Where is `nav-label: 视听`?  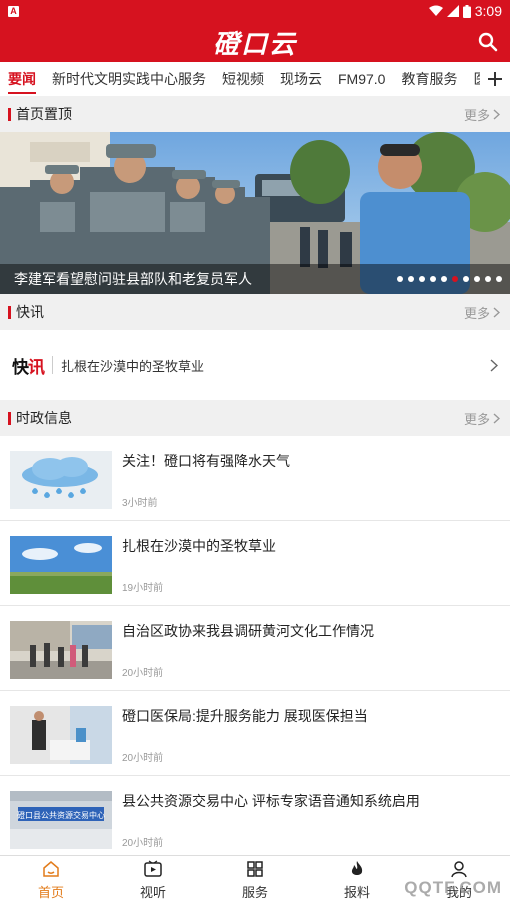 nav-label: 视听 is located at coordinates (152, 892).